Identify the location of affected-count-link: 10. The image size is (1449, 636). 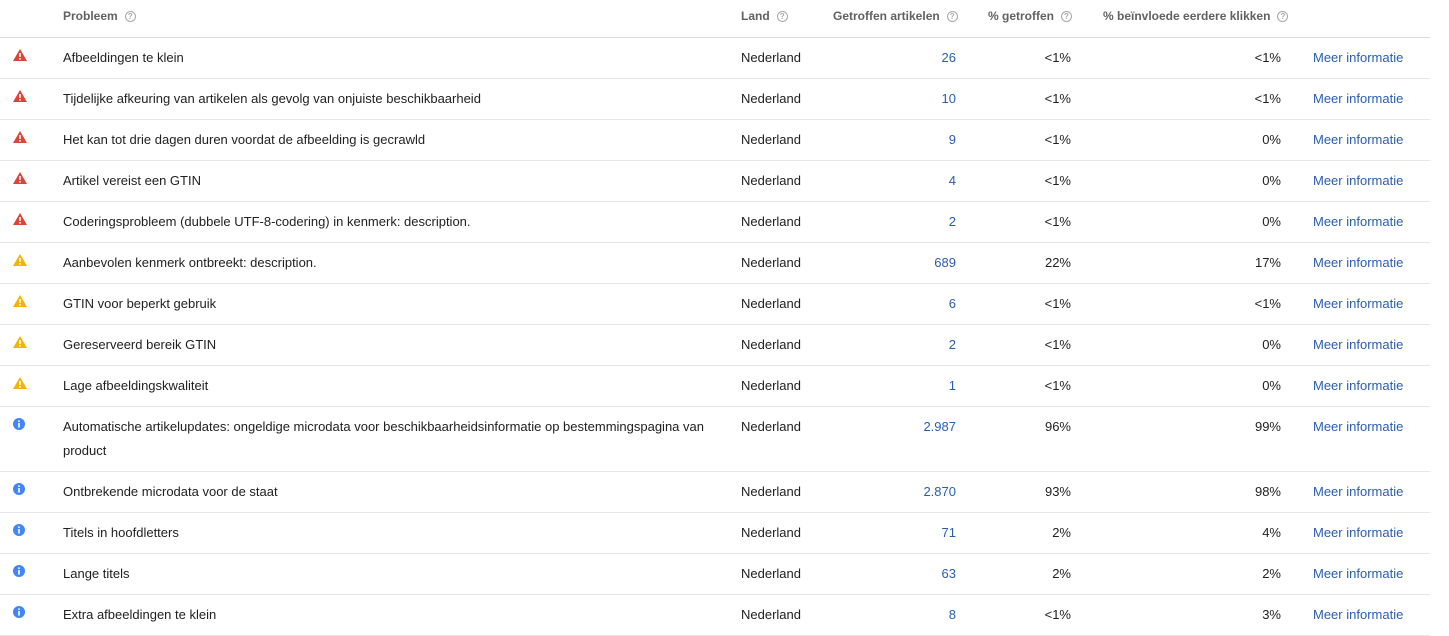
(949, 99).